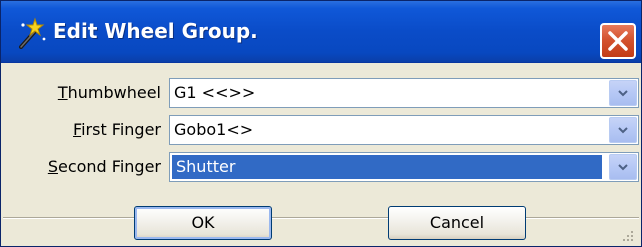  I want to click on first-finger-value: Gobo1<>, so click(214, 129).